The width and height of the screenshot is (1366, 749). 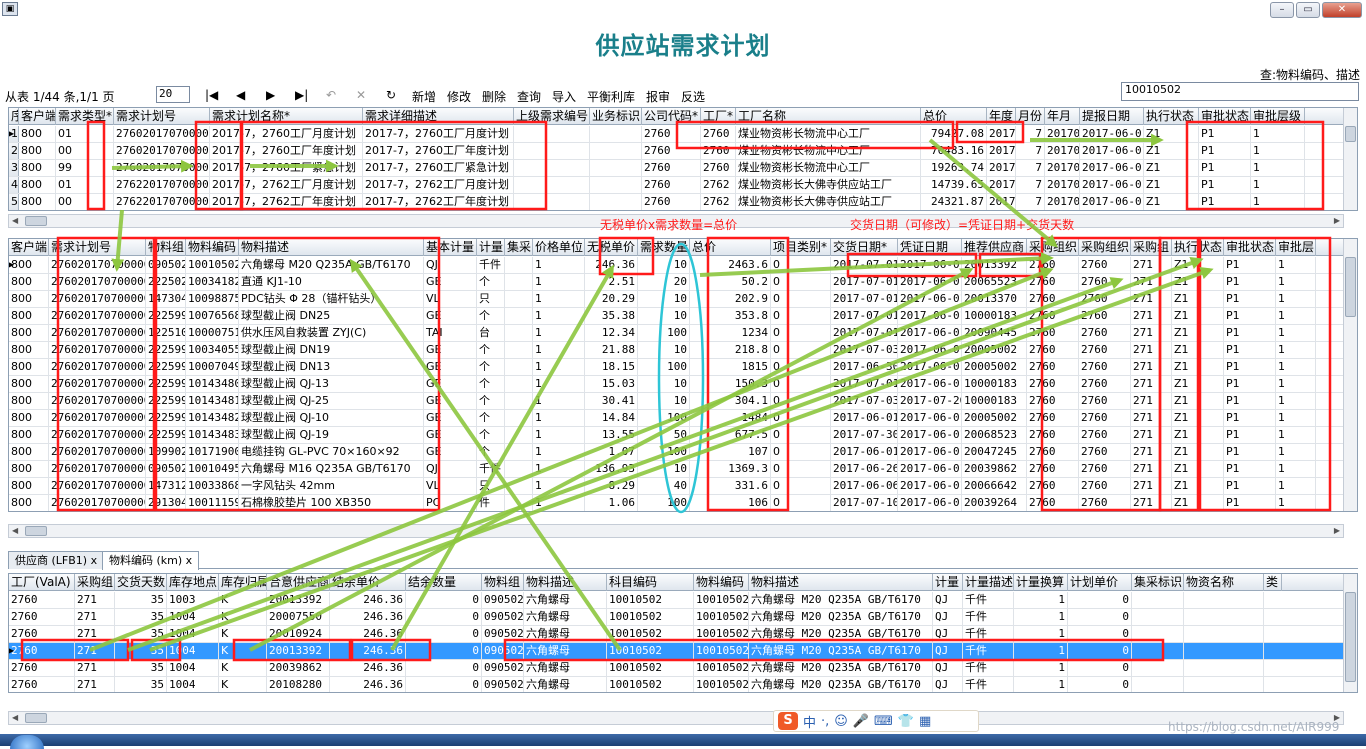 What do you see at coordinates (331, 350) in the screenshot?
I see `table-cell: 球型截止阀 DN19` at bounding box center [331, 350].